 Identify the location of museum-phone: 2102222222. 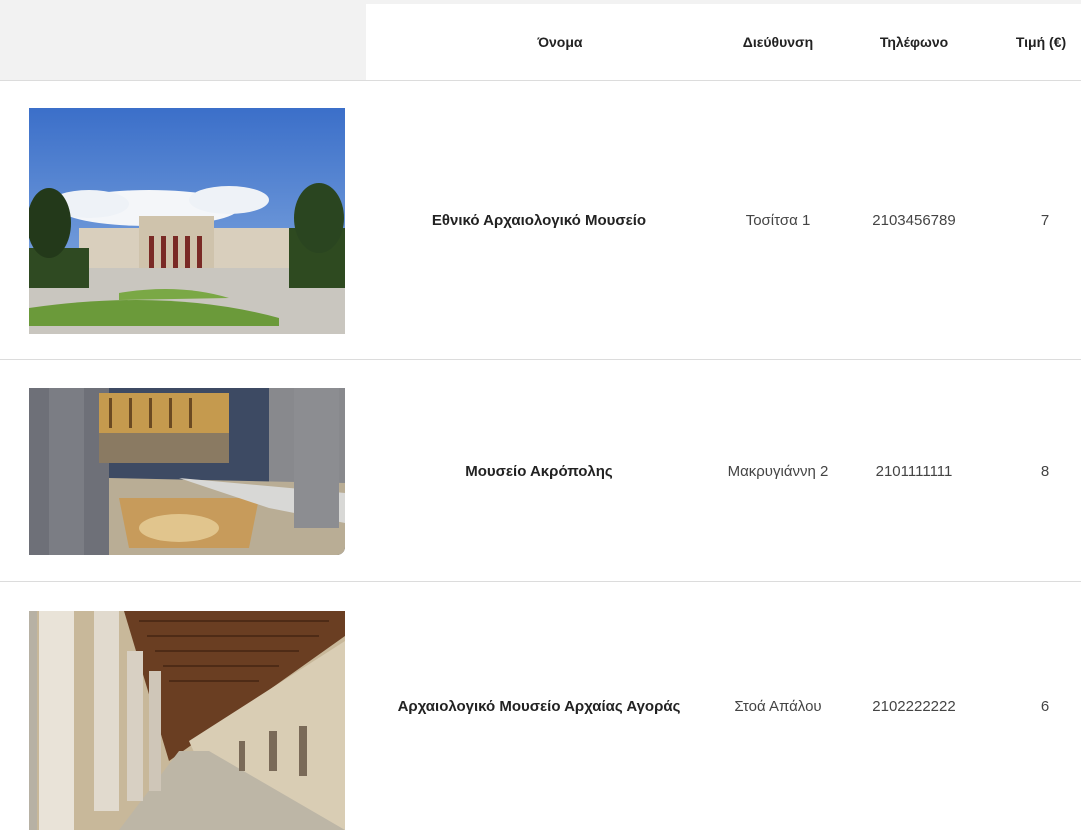
(914, 706).